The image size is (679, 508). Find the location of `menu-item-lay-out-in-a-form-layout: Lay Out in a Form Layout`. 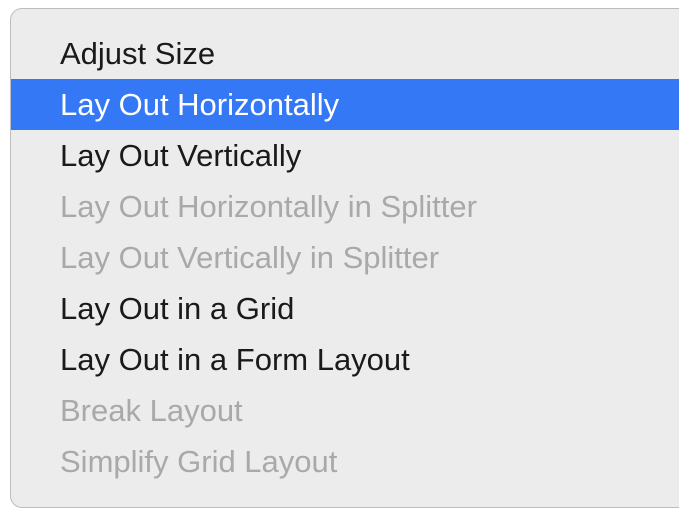

menu-item-lay-out-in-a-form-layout: Lay Out in a Form Layout is located at coordinates (345, 359).